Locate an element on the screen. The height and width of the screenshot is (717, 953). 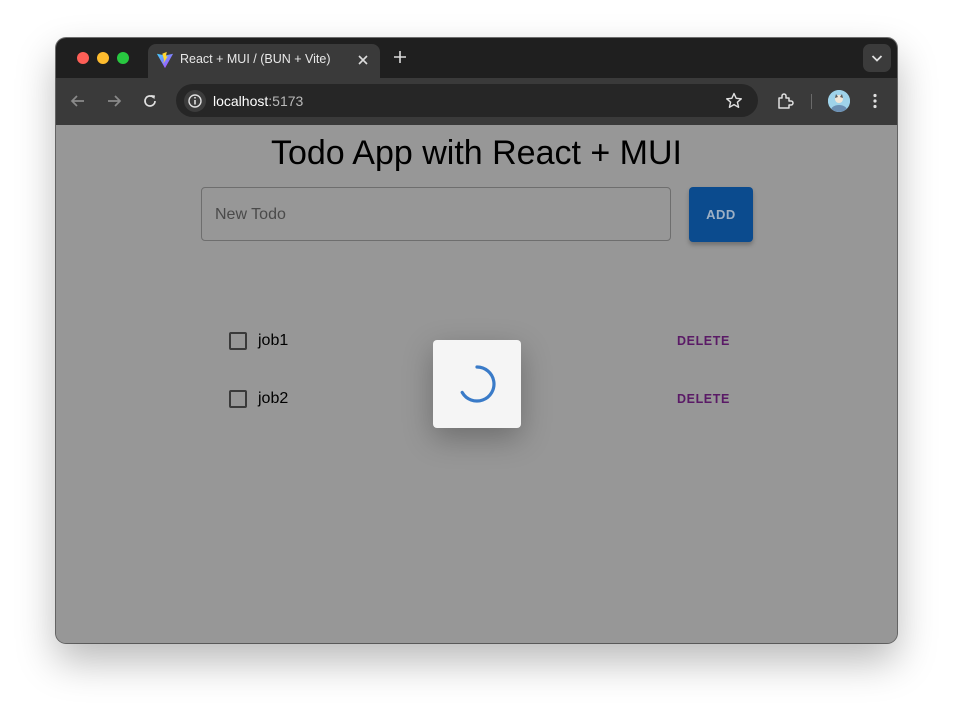
url-text: localhost:5173 is located at coordinates (258, 101).